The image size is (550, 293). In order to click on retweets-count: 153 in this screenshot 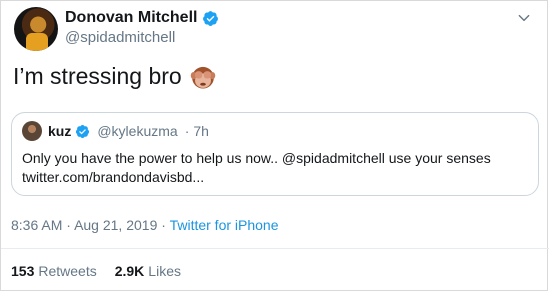, I will do `click(23, 271)`.